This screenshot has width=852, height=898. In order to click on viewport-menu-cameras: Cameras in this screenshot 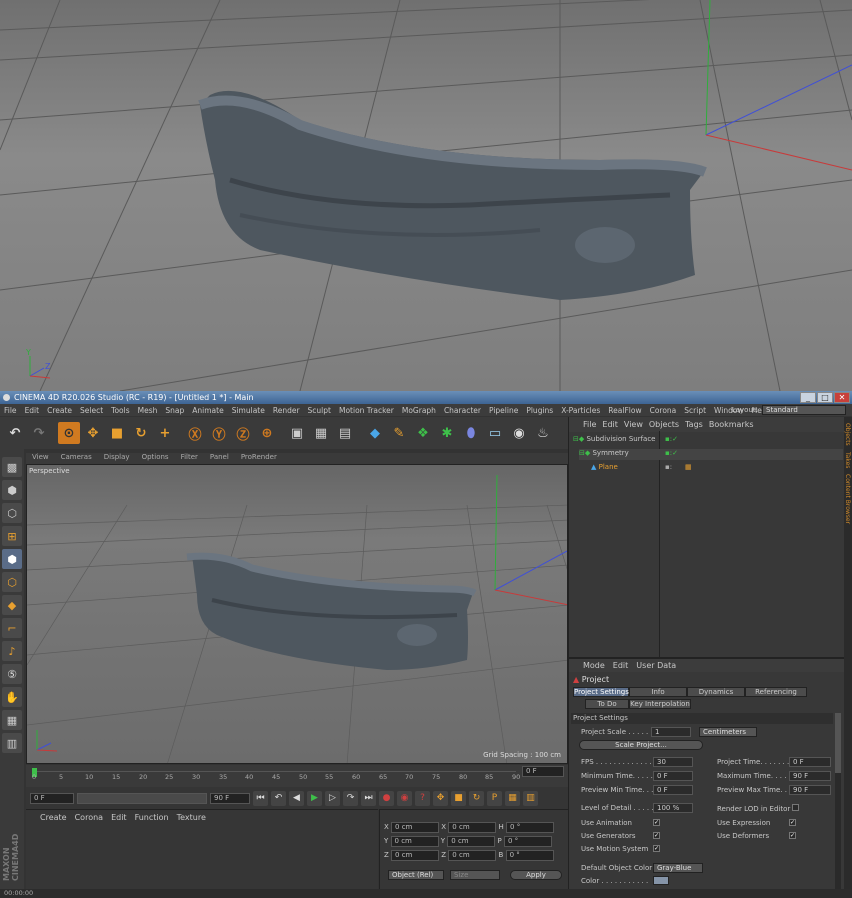, I will do `click(76, 458)`.